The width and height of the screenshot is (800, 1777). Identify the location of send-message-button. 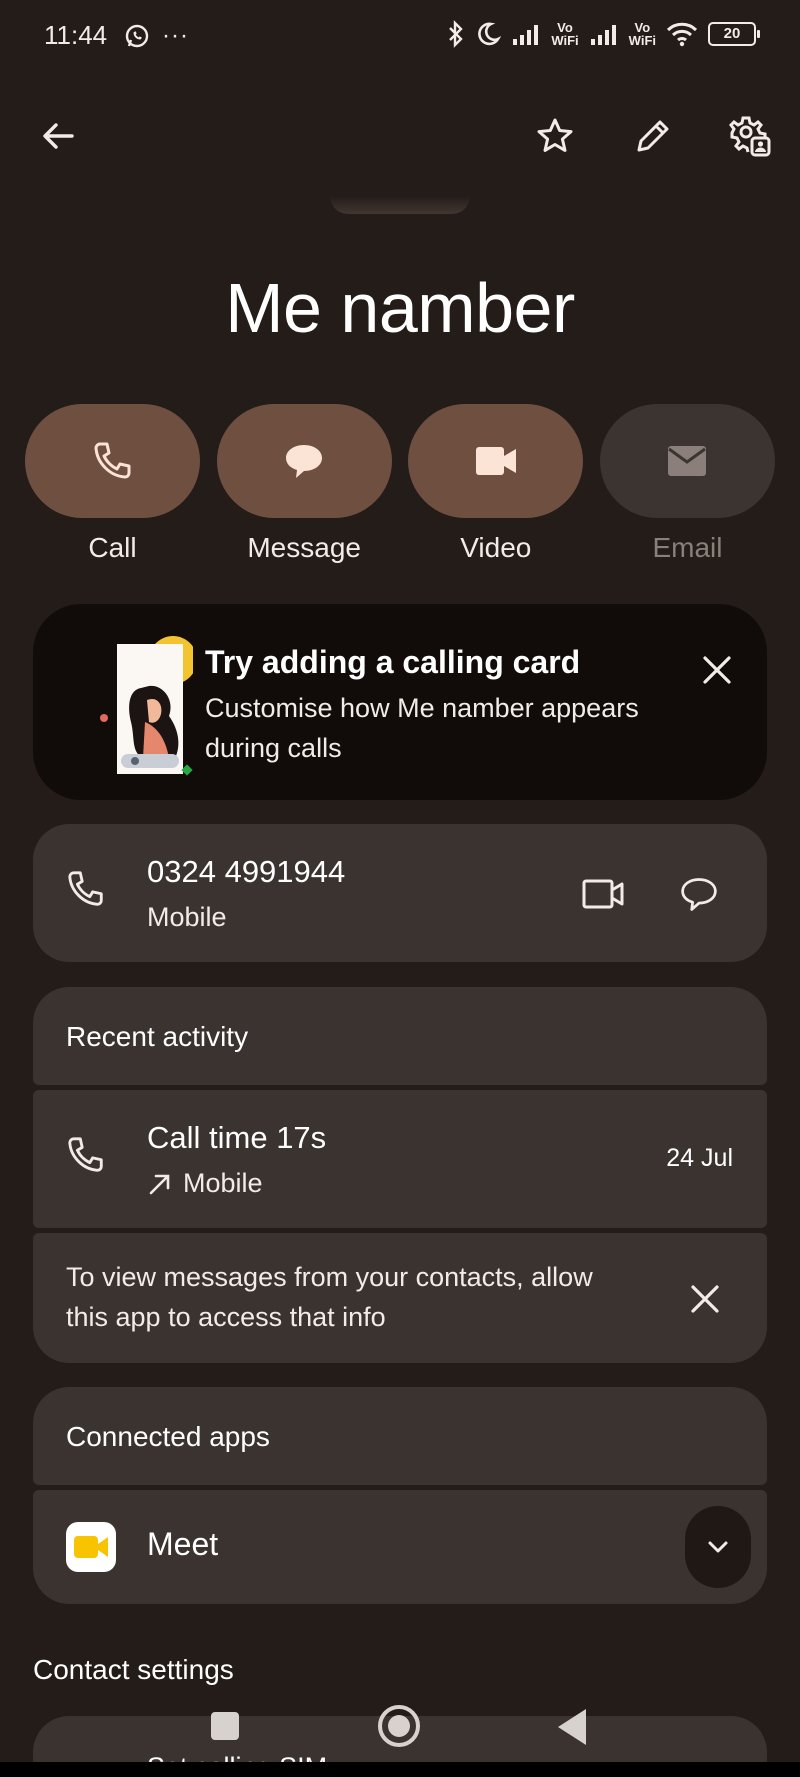
(699, 894).